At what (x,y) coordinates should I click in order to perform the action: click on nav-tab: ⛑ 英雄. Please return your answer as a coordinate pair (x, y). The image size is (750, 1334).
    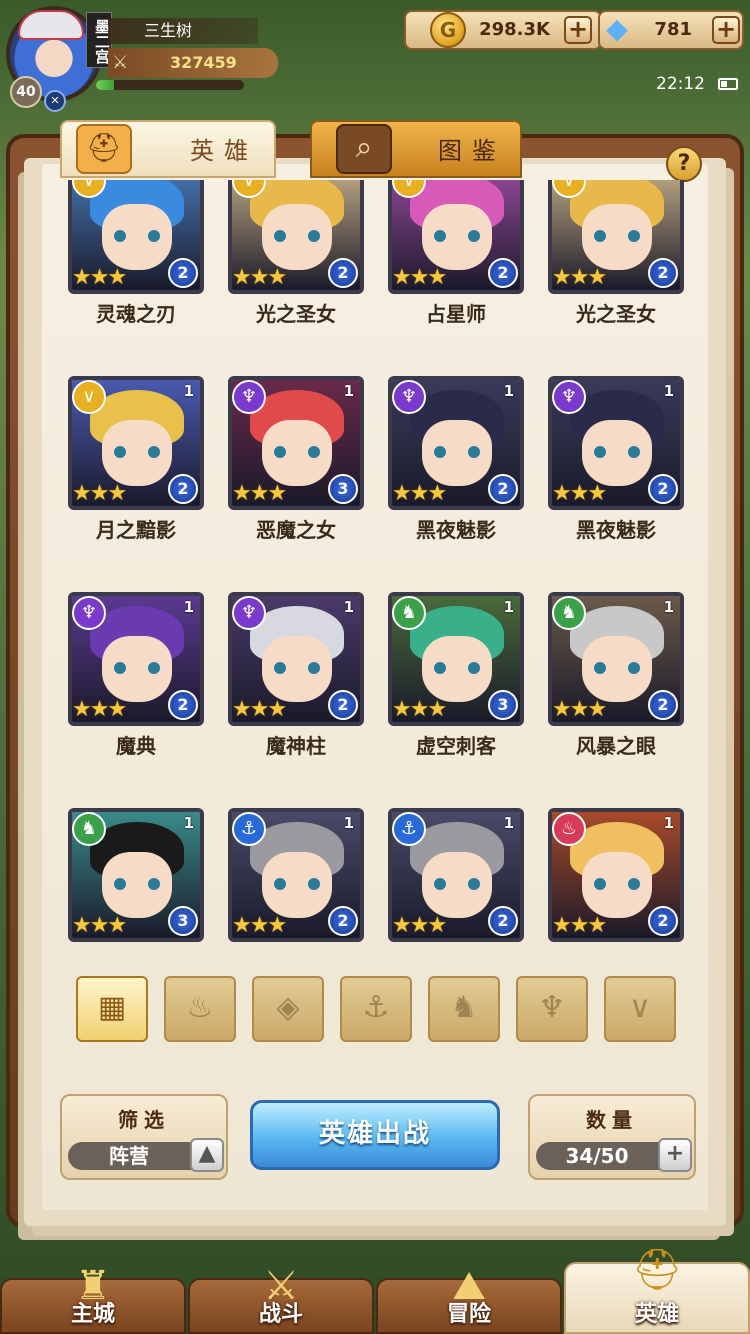
    Looking at the image, I should click on (657, 1290).